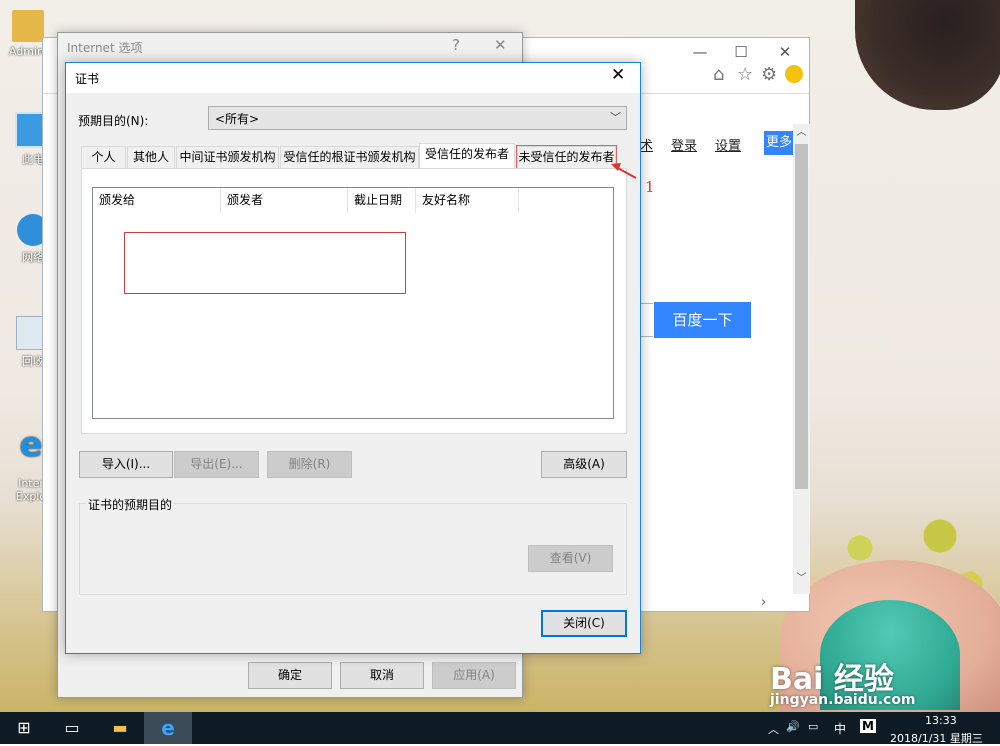 Image resolution: width=1000 pixels, height=746 pixels. Describe the element at coordinates (120, 728) in the screenshot. I see `file-explorer-icon: ▬` at that location.